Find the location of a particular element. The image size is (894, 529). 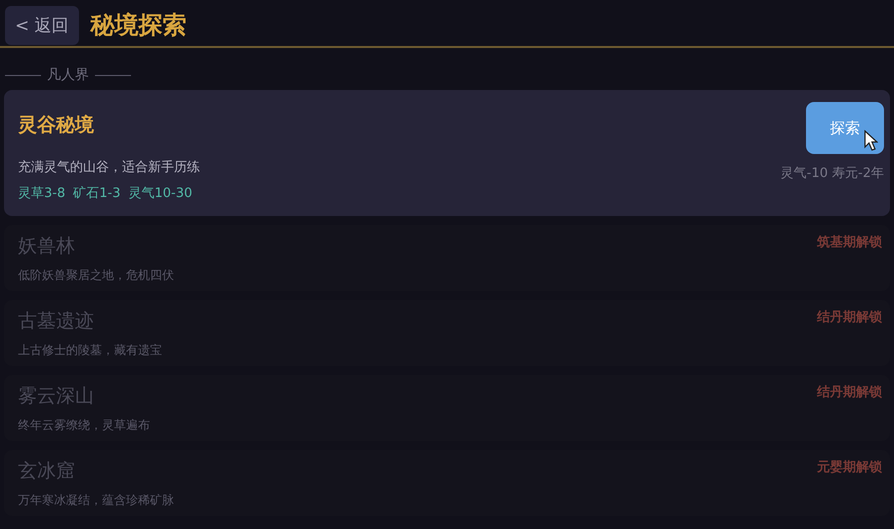

realm-description: 低阶妖兽聚居之地，危机四伏 is located at coordinates (96, 275).